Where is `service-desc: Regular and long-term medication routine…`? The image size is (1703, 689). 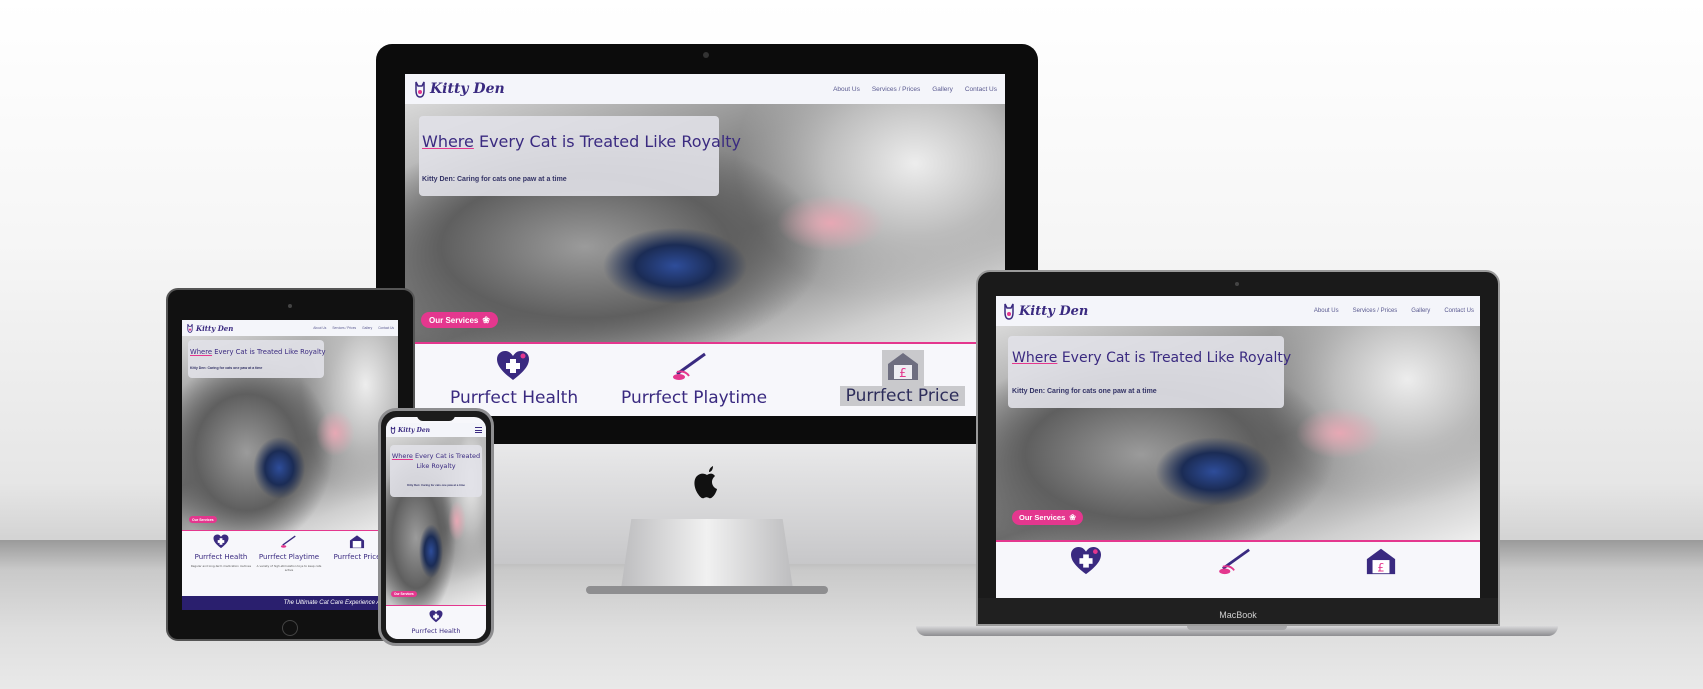 service-desc: Regular and long-term medication routine… is located at coordinates (221, 566).